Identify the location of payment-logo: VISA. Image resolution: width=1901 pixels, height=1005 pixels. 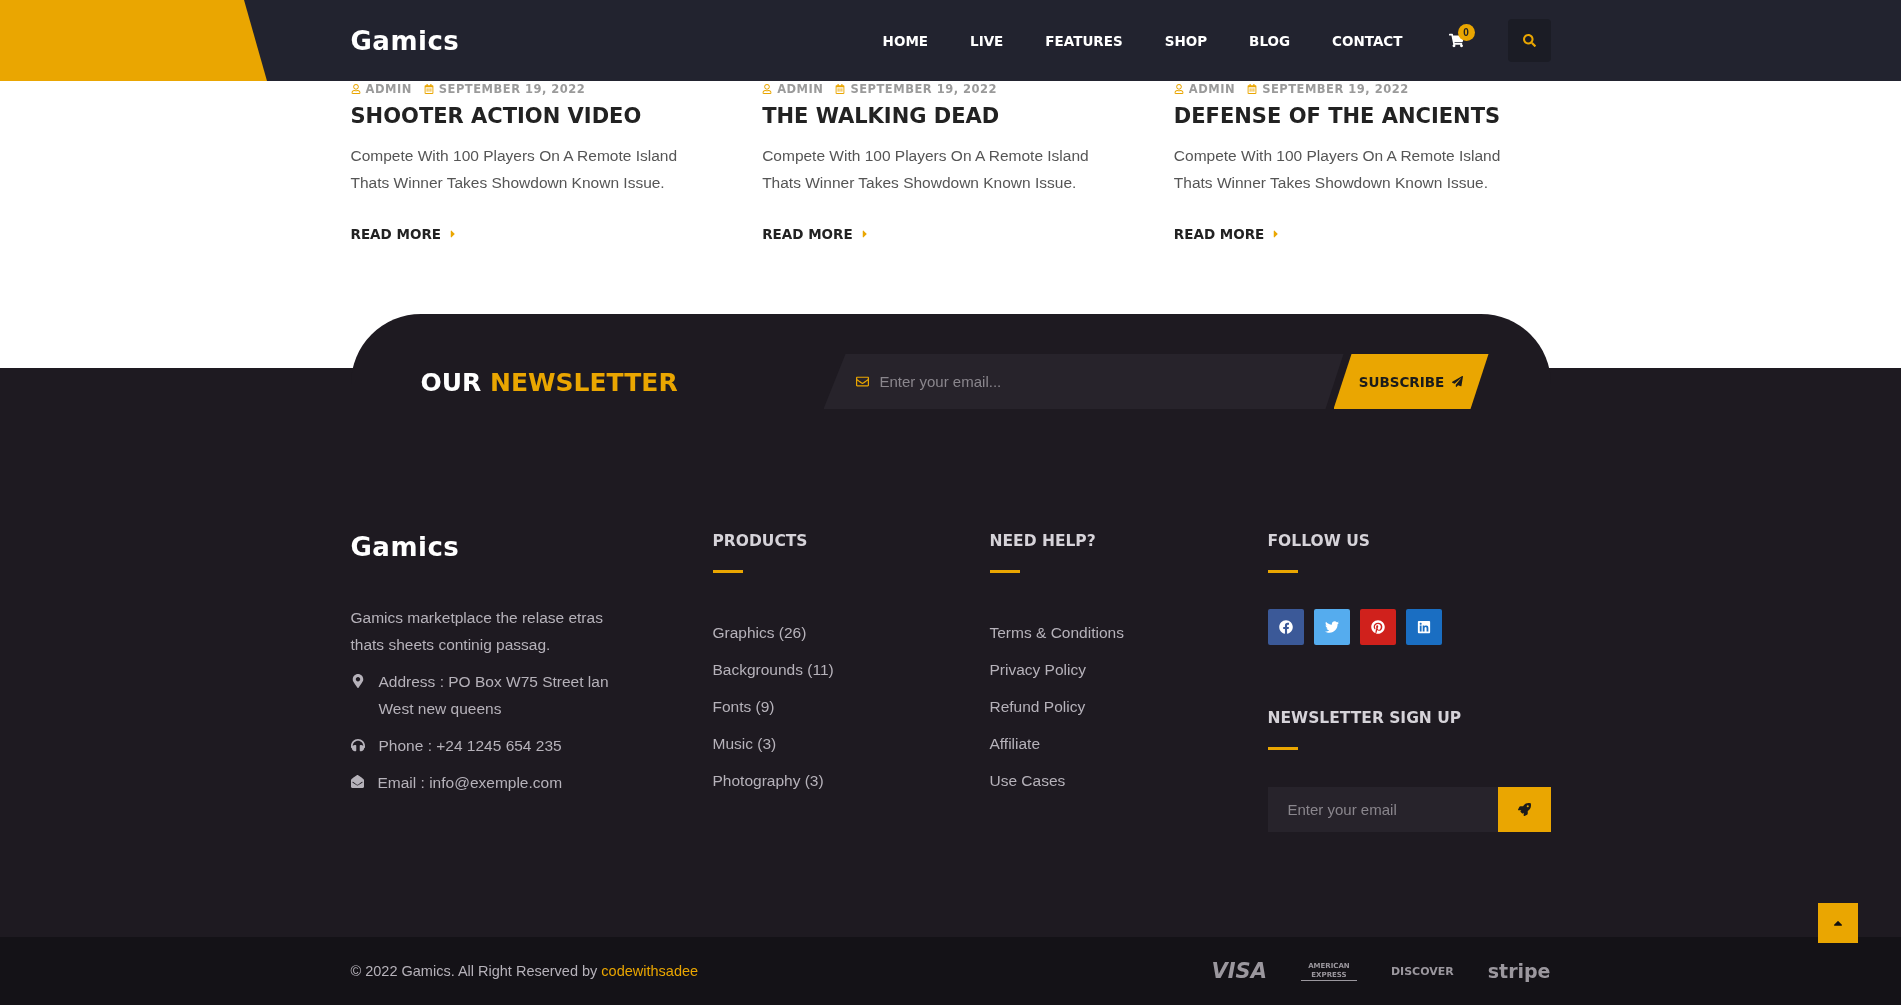
(1239, 971).